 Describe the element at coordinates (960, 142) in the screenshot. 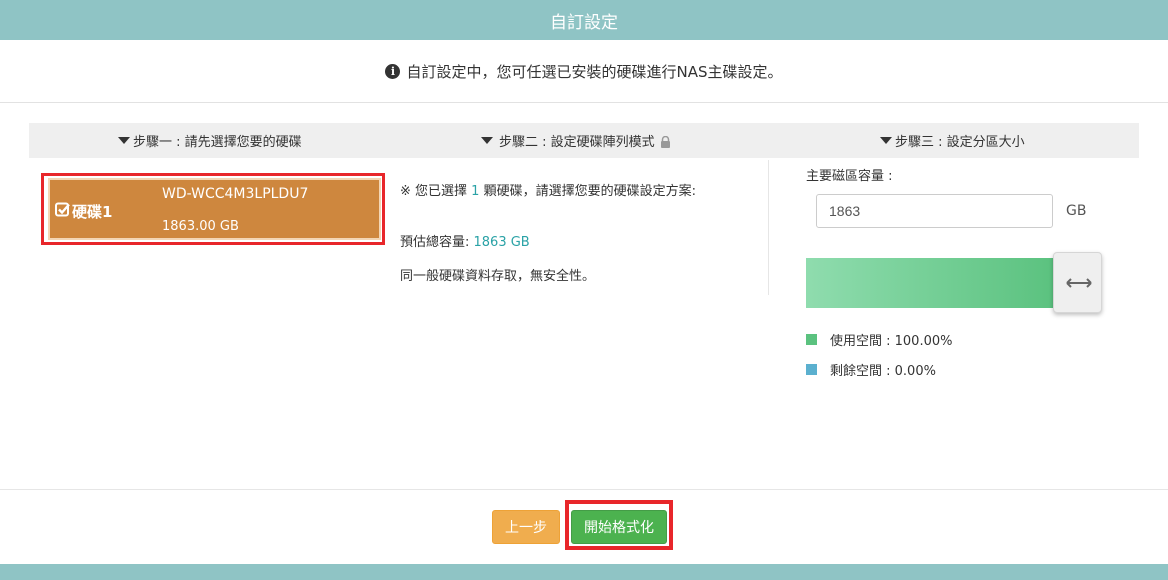

I see `step-3-label: 步驟三 : 設定分區大小` at that location.